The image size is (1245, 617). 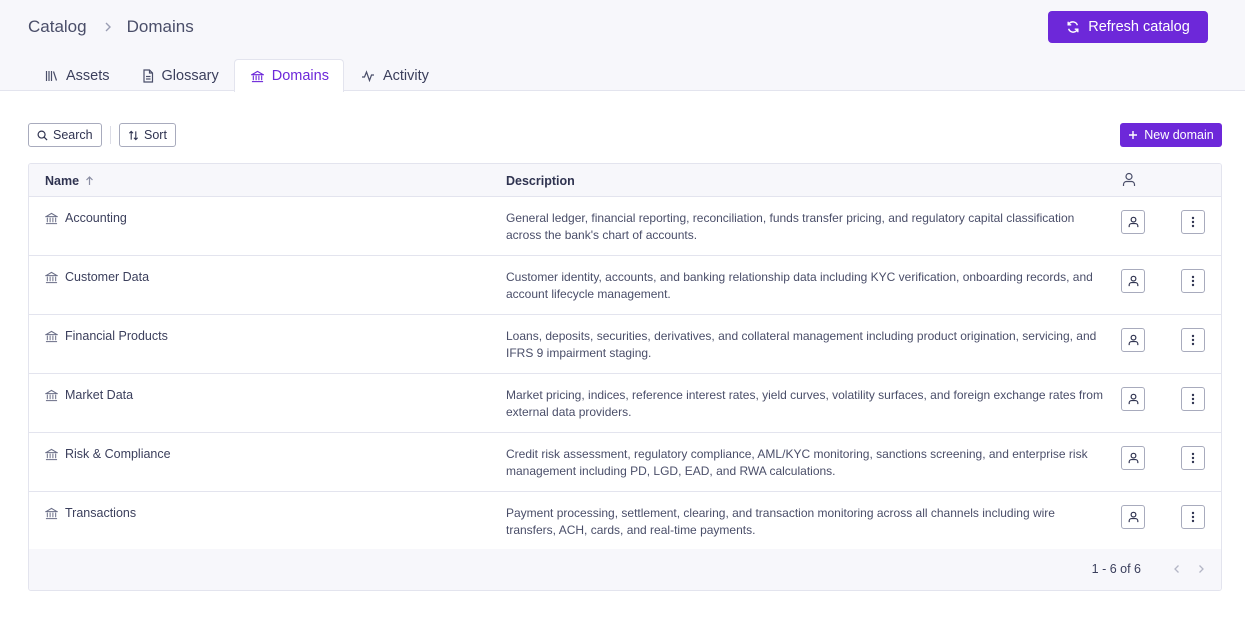 I want to click on domain-name: Transactions, so click(x=100, y=513).